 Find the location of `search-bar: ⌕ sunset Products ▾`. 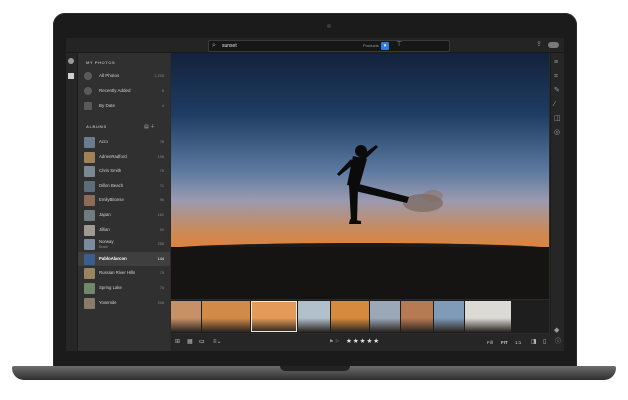

search-bar: ⌕ sunset Products ▾ is located at coordinates (329, 46).